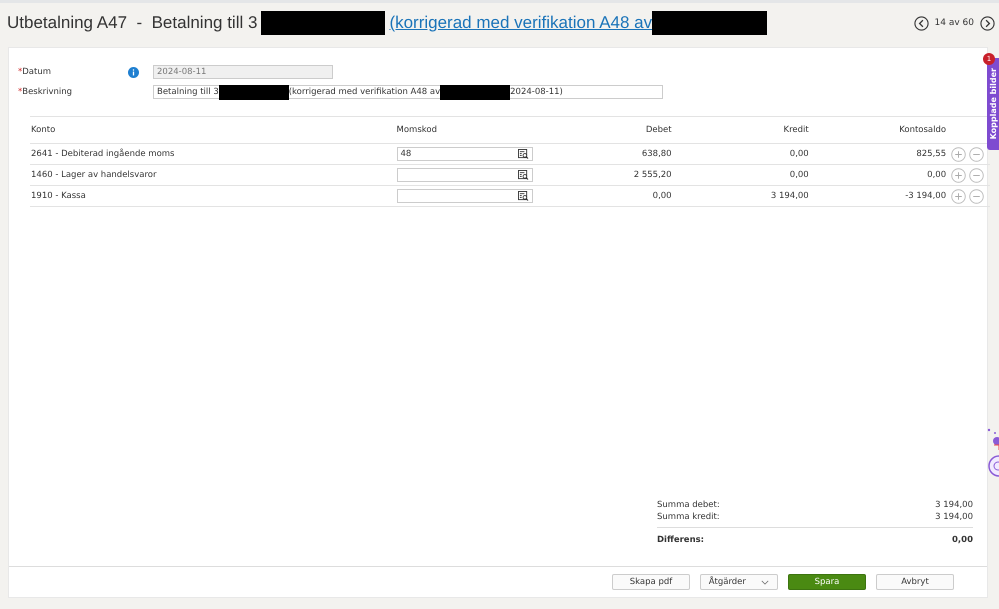 This screenshot has width=999, height=609. What do you see at coordinates (132, 23) in the screenshot?
I see `page-title: Utbetalning A47 - Betalning till 3` at bounding box center [132, 23].